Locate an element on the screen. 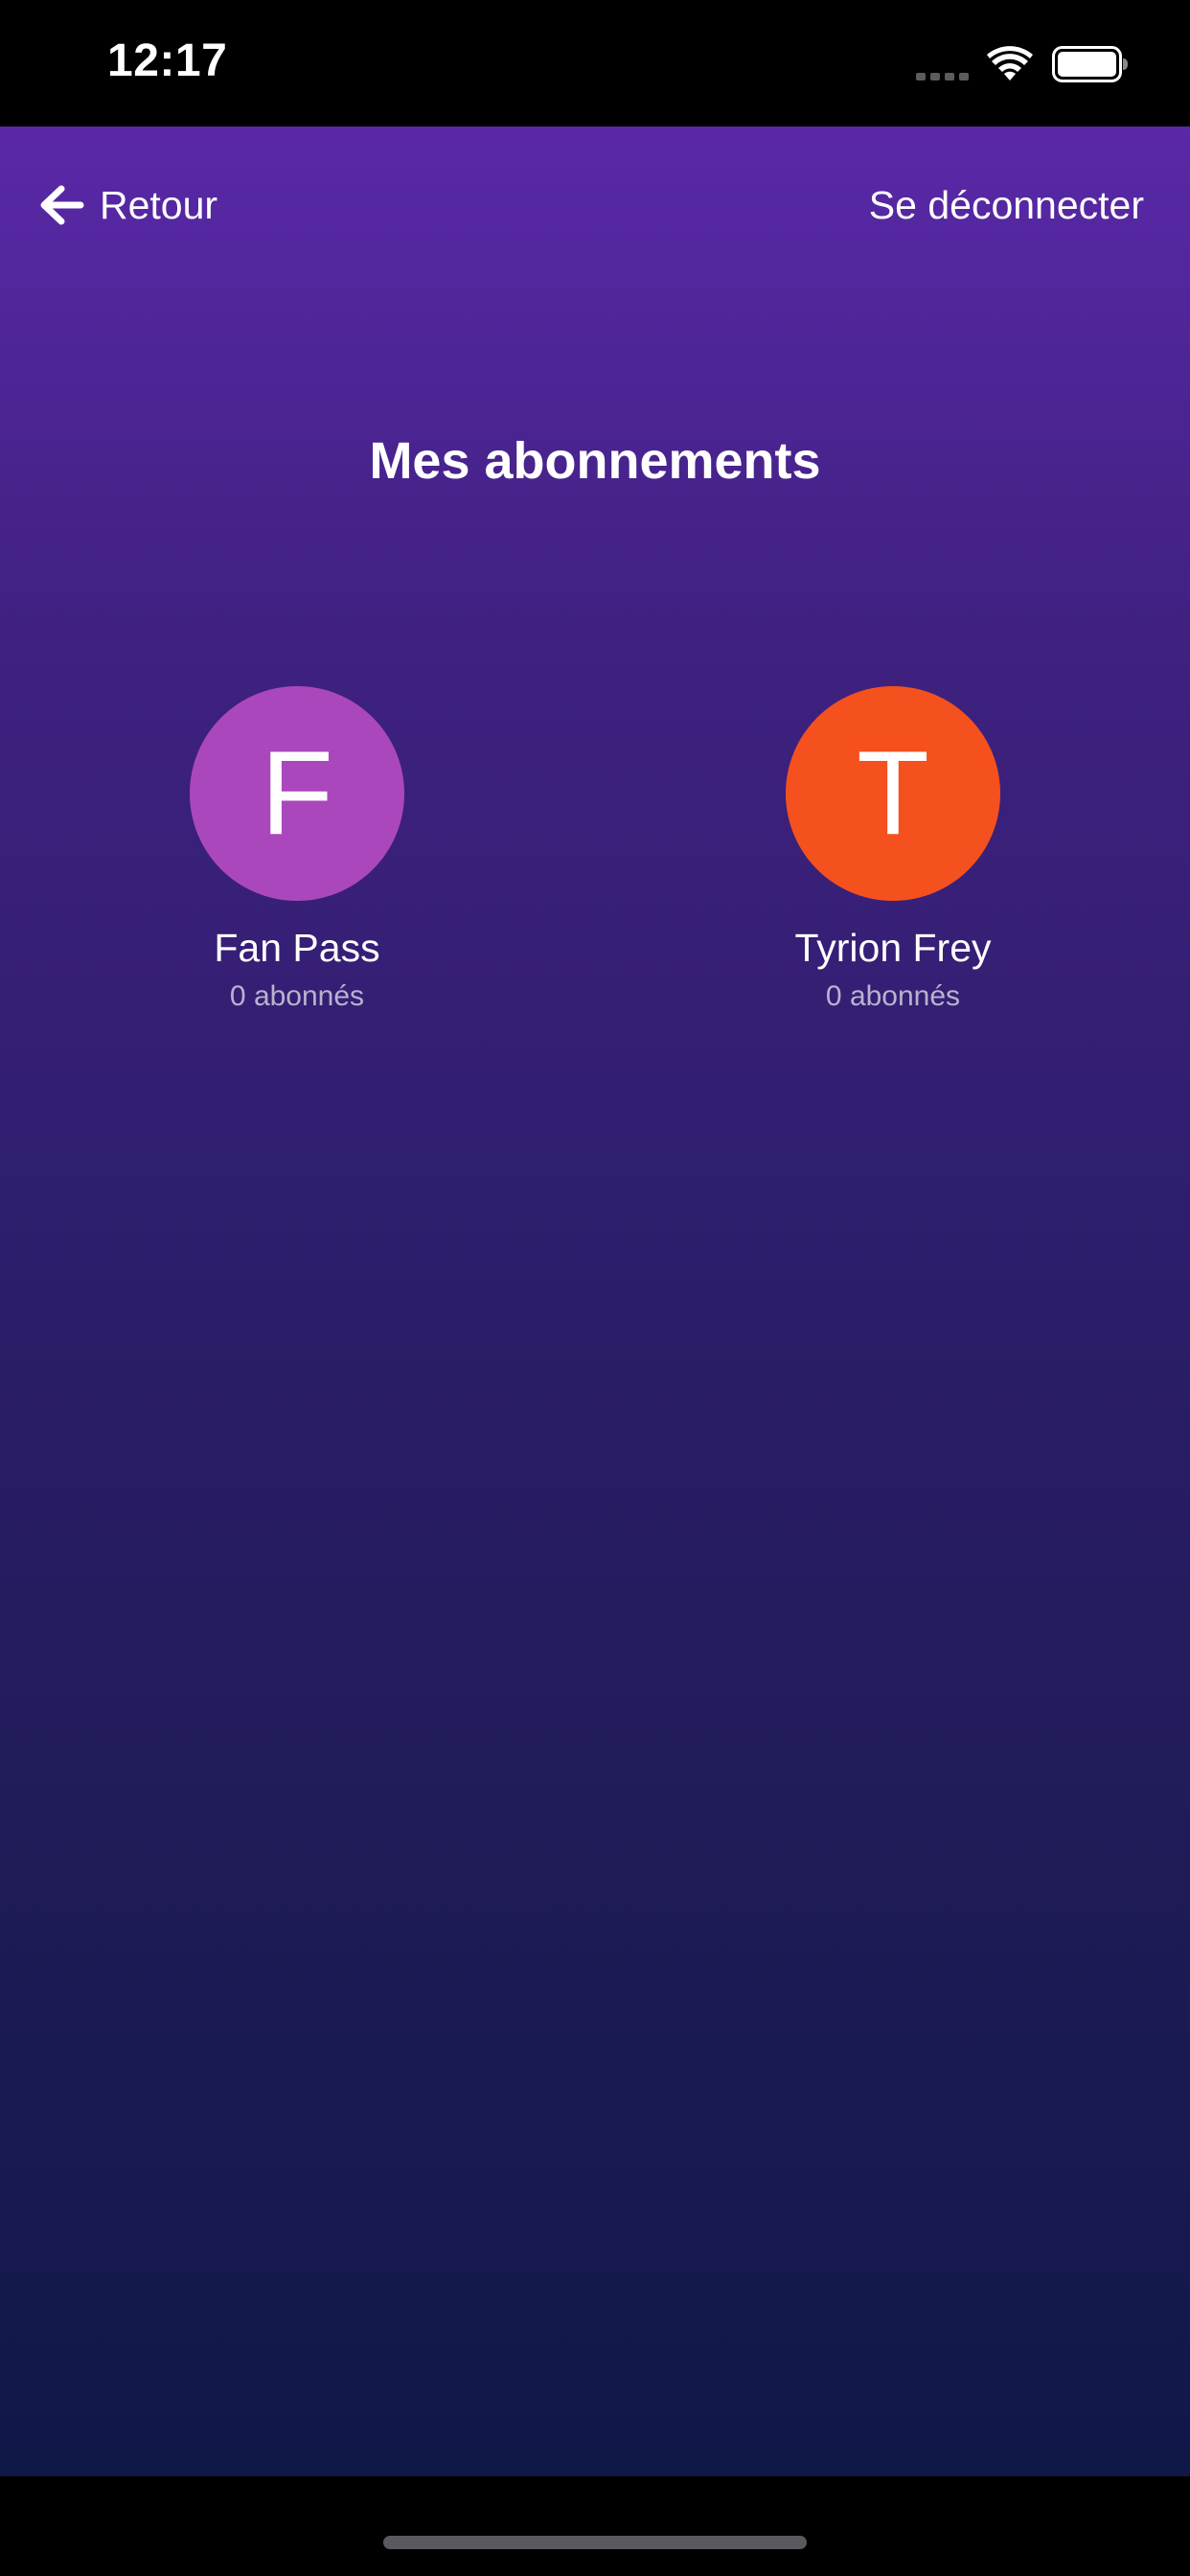 The width and height of the screenshot is (1190, 2576). home-indicator is located at coordinates (595, 2542).